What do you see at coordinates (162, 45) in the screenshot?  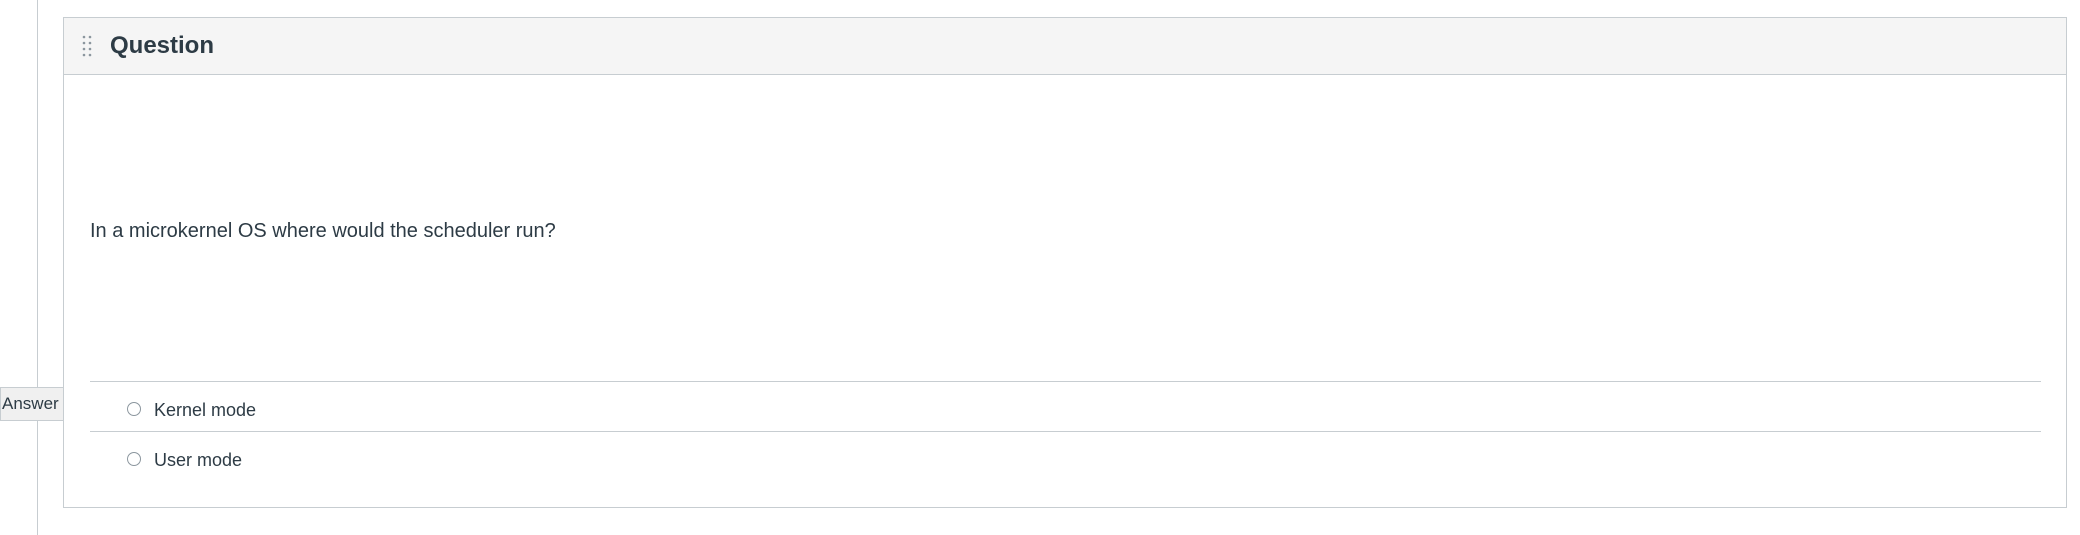 I see `question-title: Question` at bounding box center [162, 45].